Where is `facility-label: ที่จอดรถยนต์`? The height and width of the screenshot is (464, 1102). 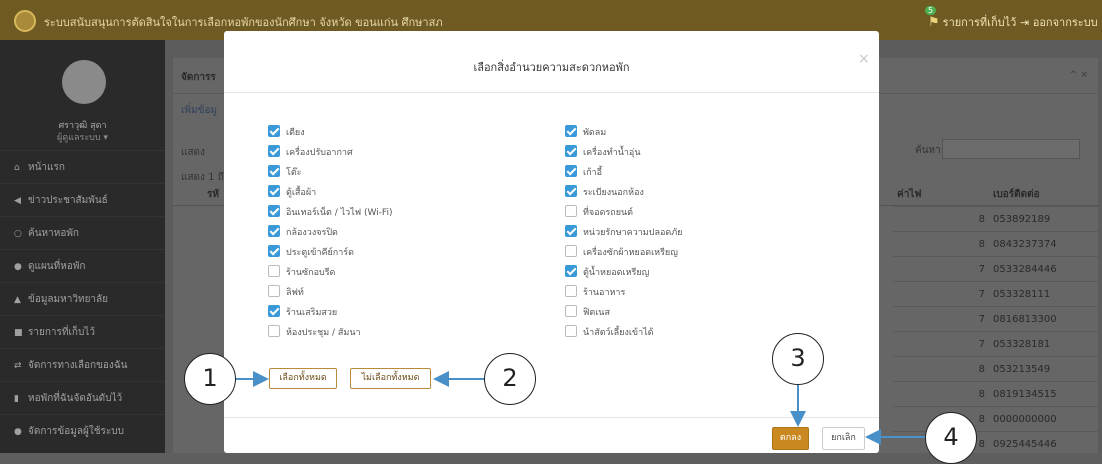
facility-label: ที่จอดรถยนต์ is located at coordinates (608, 213).